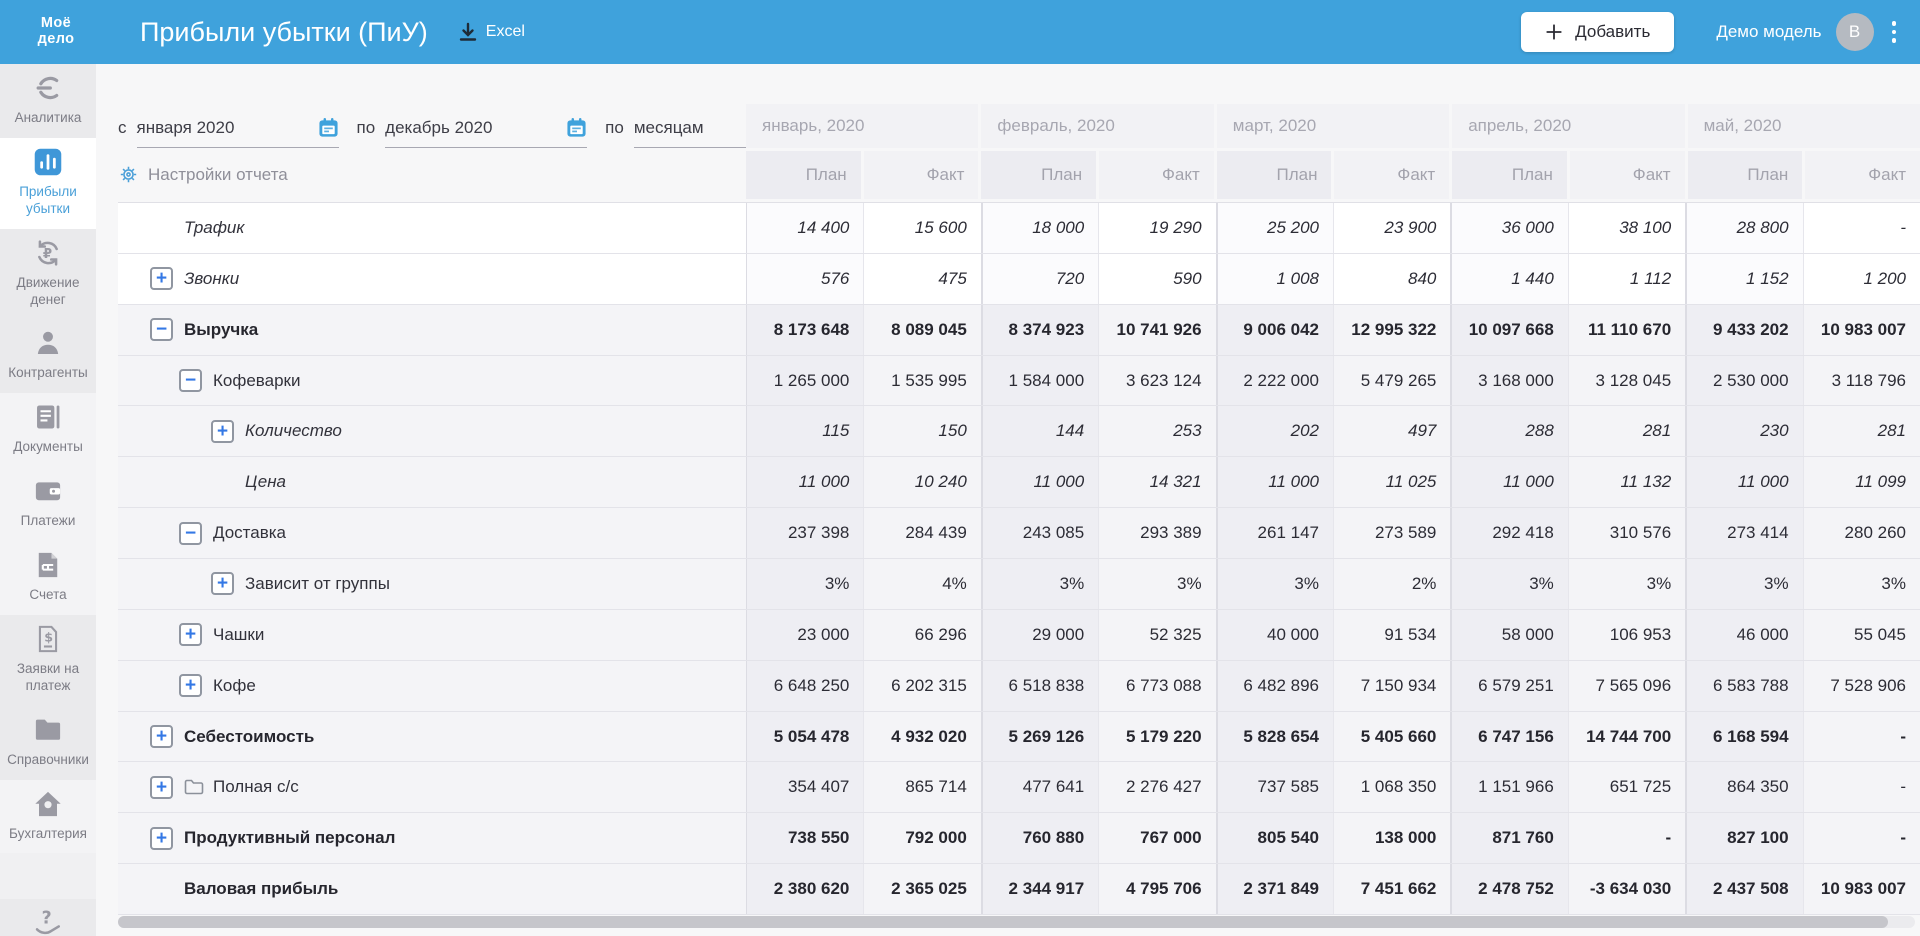 The image size is (1920, 936). Describe the element at coordinates (1509, 228) in the screenshot. I see `cell-plan: 36 000` at that location.